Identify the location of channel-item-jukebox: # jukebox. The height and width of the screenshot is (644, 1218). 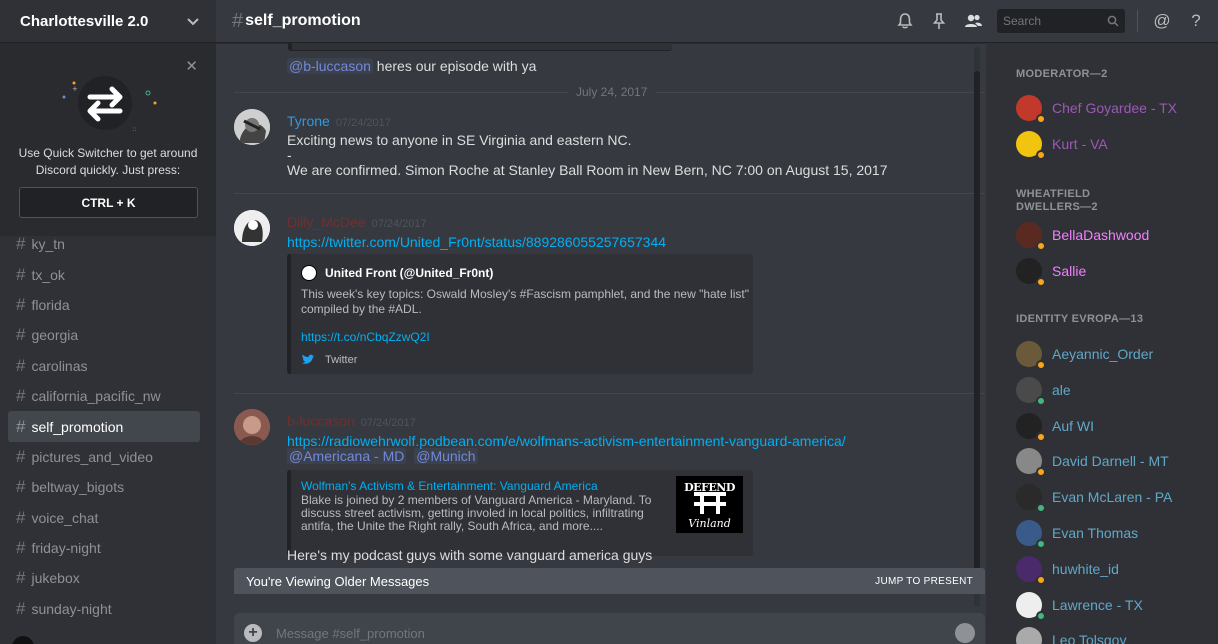
(104, 578).